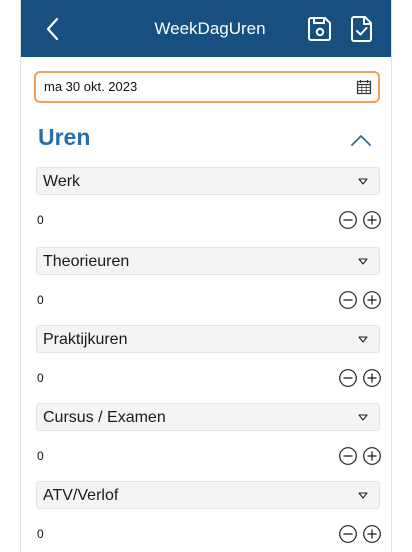 The width and height of the screenshot is (412, 552). Describe the element at coordinates (62, 181) in the screenshot. I see `category-label: Werk` at that location.